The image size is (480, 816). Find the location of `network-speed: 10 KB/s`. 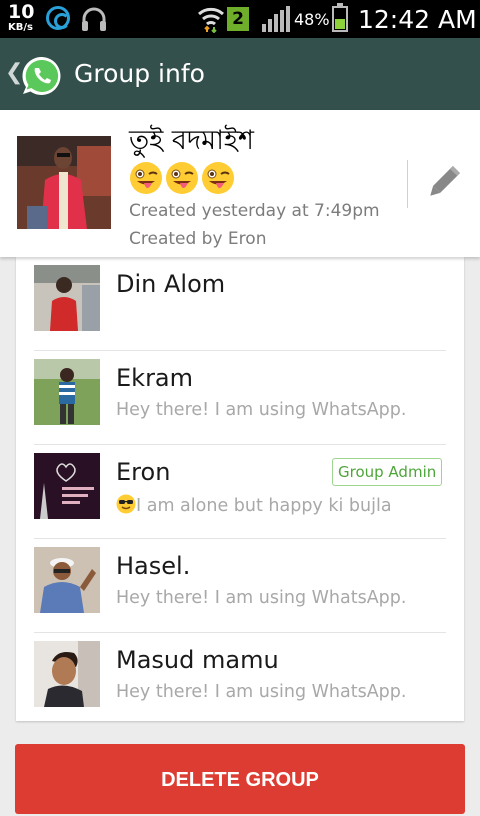

network-speed: 10 KB/s is located at coordinates (21, 18).